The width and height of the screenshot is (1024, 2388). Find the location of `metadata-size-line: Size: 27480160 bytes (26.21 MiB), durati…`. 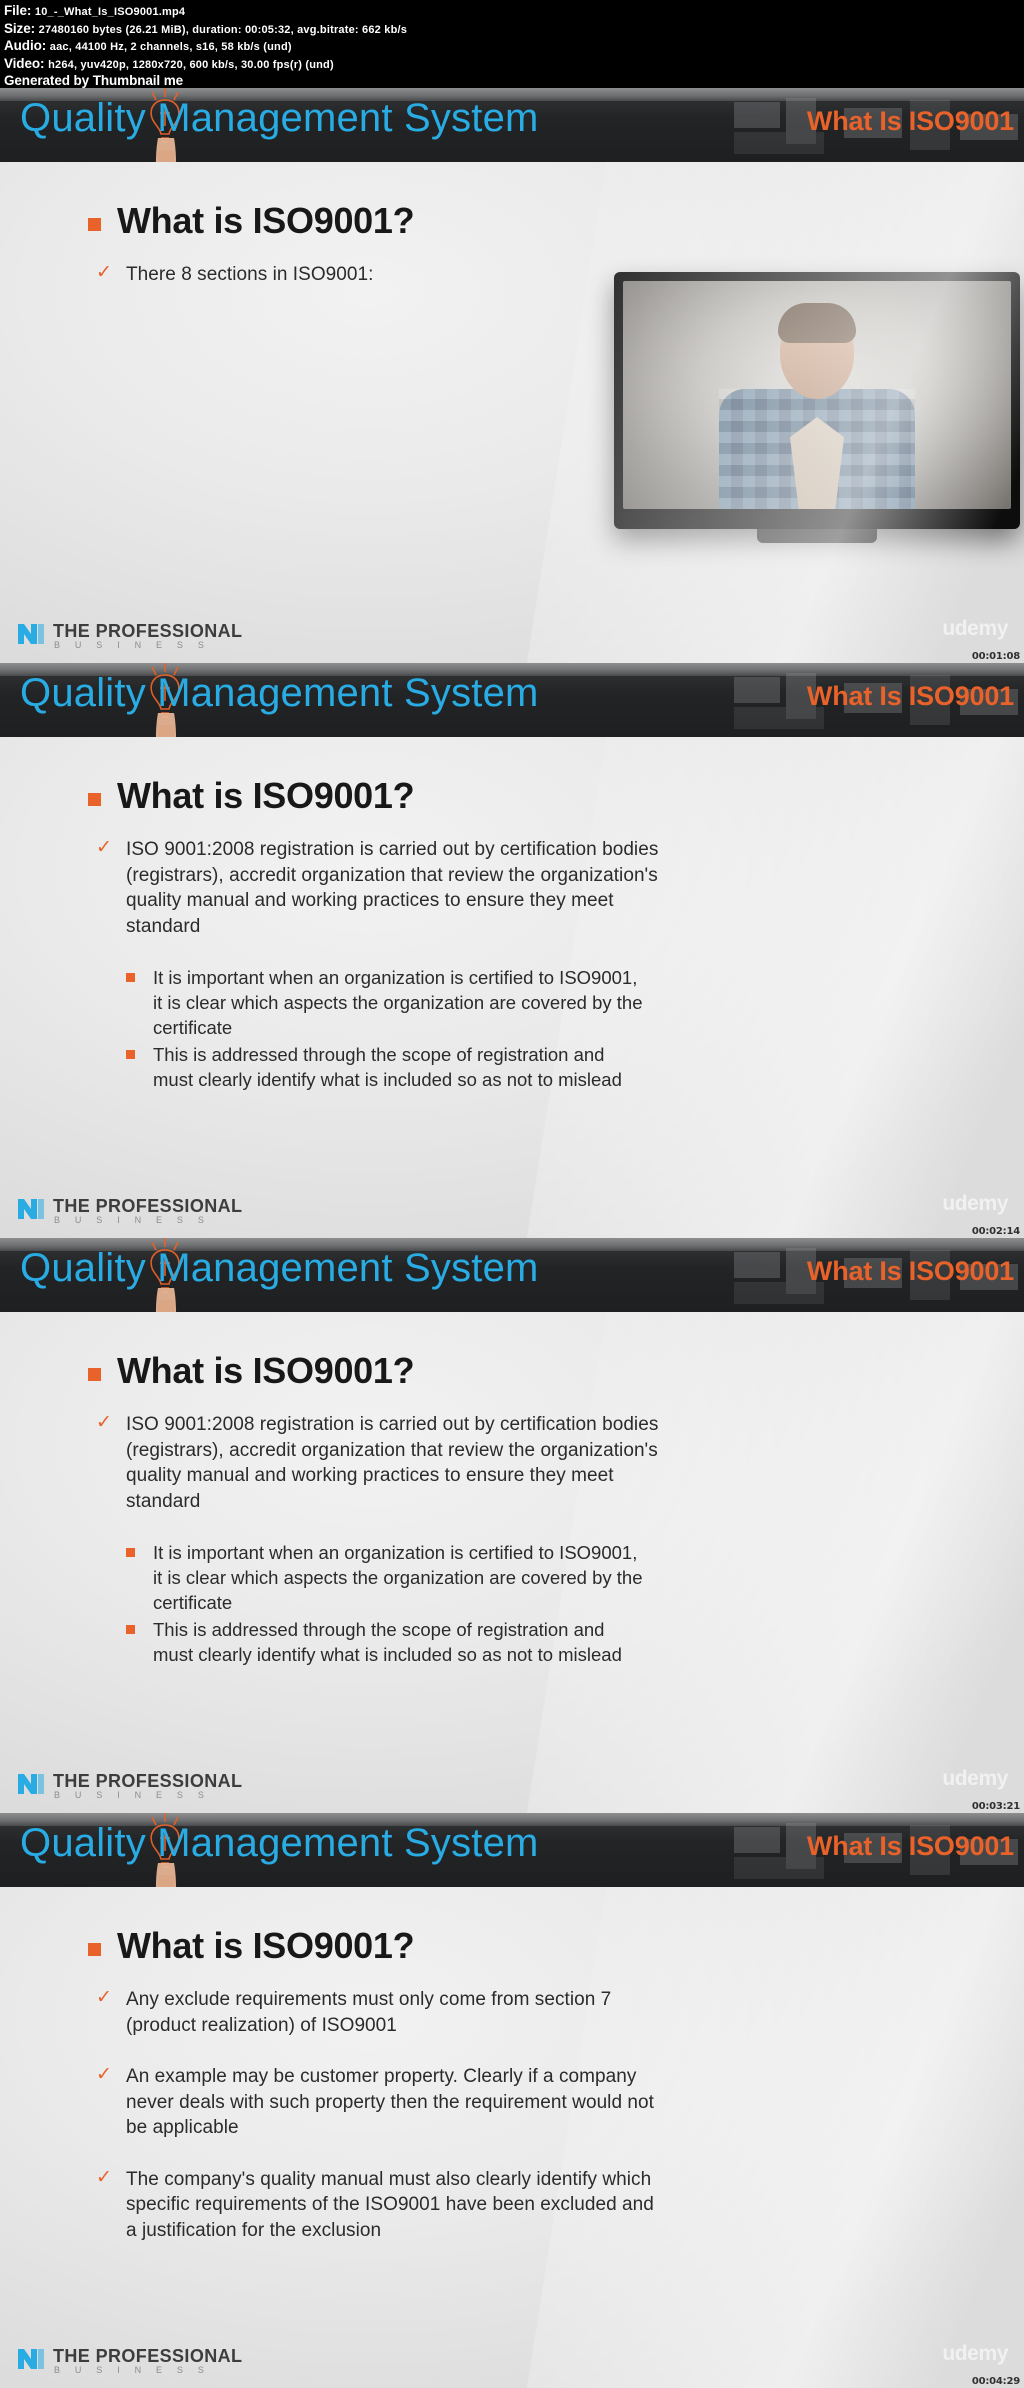

metadata-size-line: Size: 27480160 bytes (26.21 MiB), durati… is located at coordinates (512, 30).